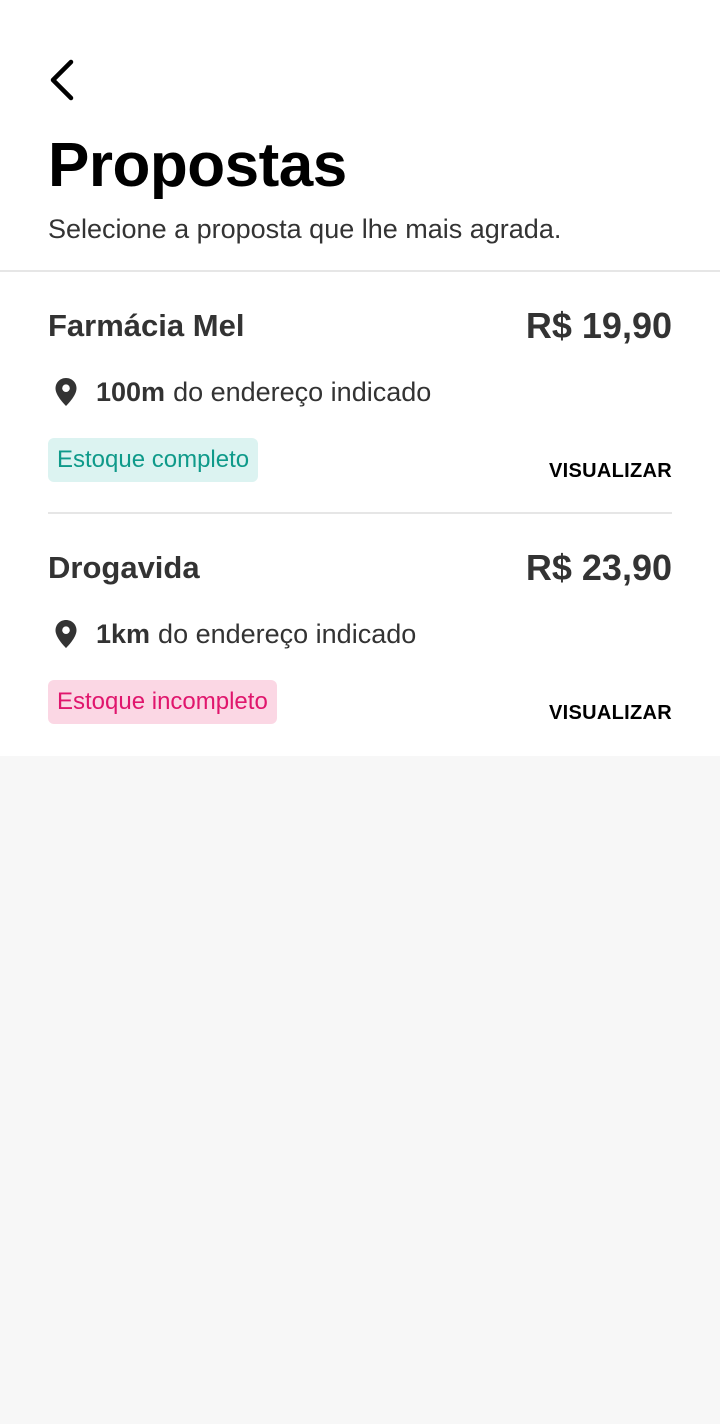 The width and height of the screenshot is (720, 1424). What do you see at coordinates (598, 567) in the screenshot?
I see `proposal-price: R$ 23,90` at bounding box center [598, 567].